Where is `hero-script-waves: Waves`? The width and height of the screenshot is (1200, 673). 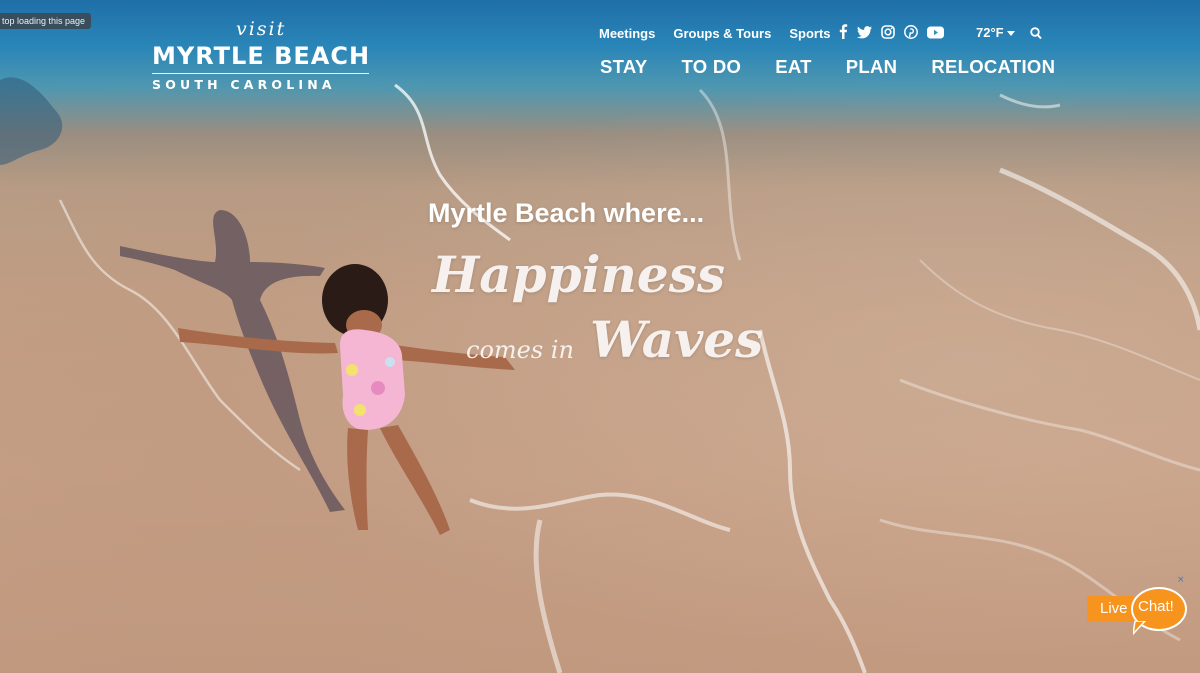
hero-script-waves: Waves is located at coordinates (677, 339).